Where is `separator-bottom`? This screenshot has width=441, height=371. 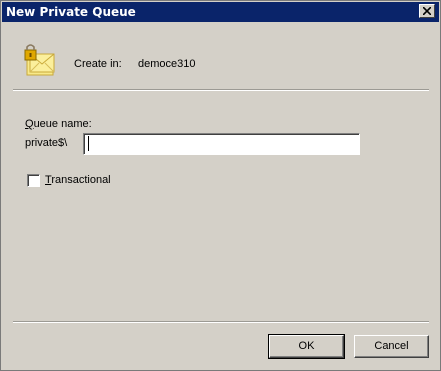
separator-bottom is located at coordinates (221, 322).